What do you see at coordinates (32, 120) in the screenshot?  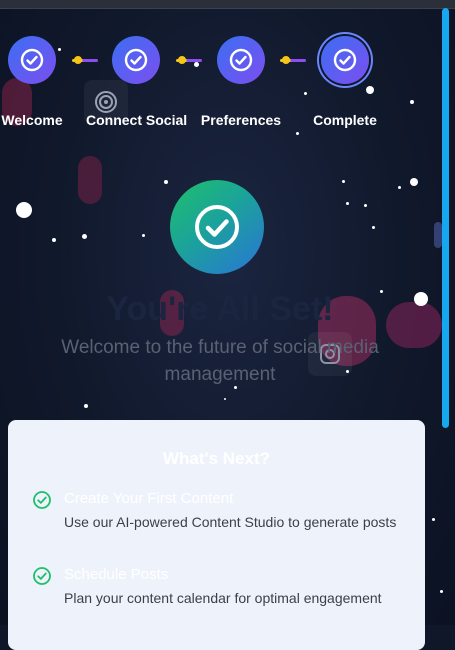 I see `step-label: Welcome` at bounding box center [32, 120].